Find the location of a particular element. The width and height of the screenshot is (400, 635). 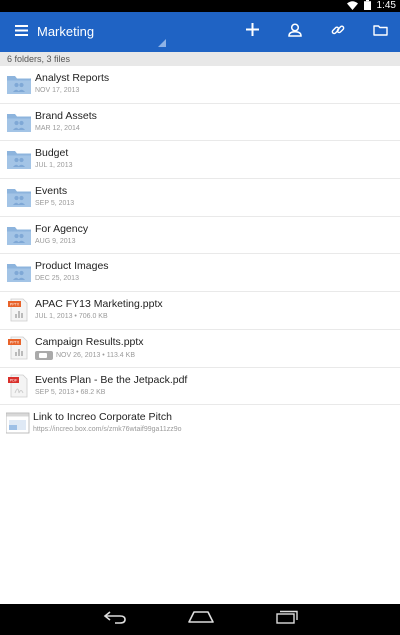

status-bar: 1:45 is located at coordinates (200, 6).